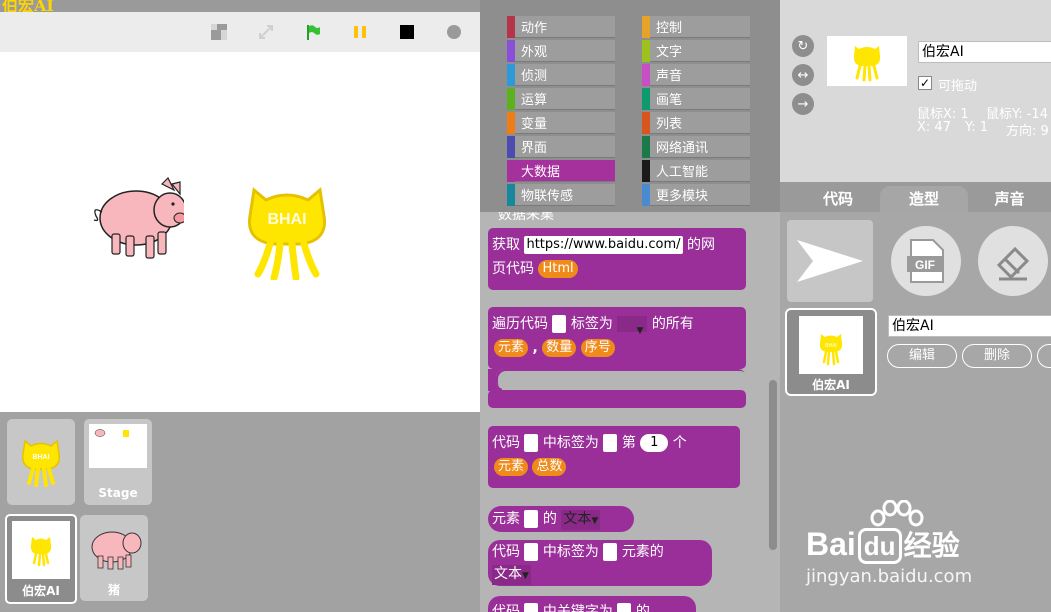 Image resolution: width=1051 pixels, height=612 pixels. What do you see at coordinates (879, 546) in the screenshot?
I see `watermark-brand-du: du` at bounding box center [879, 546].